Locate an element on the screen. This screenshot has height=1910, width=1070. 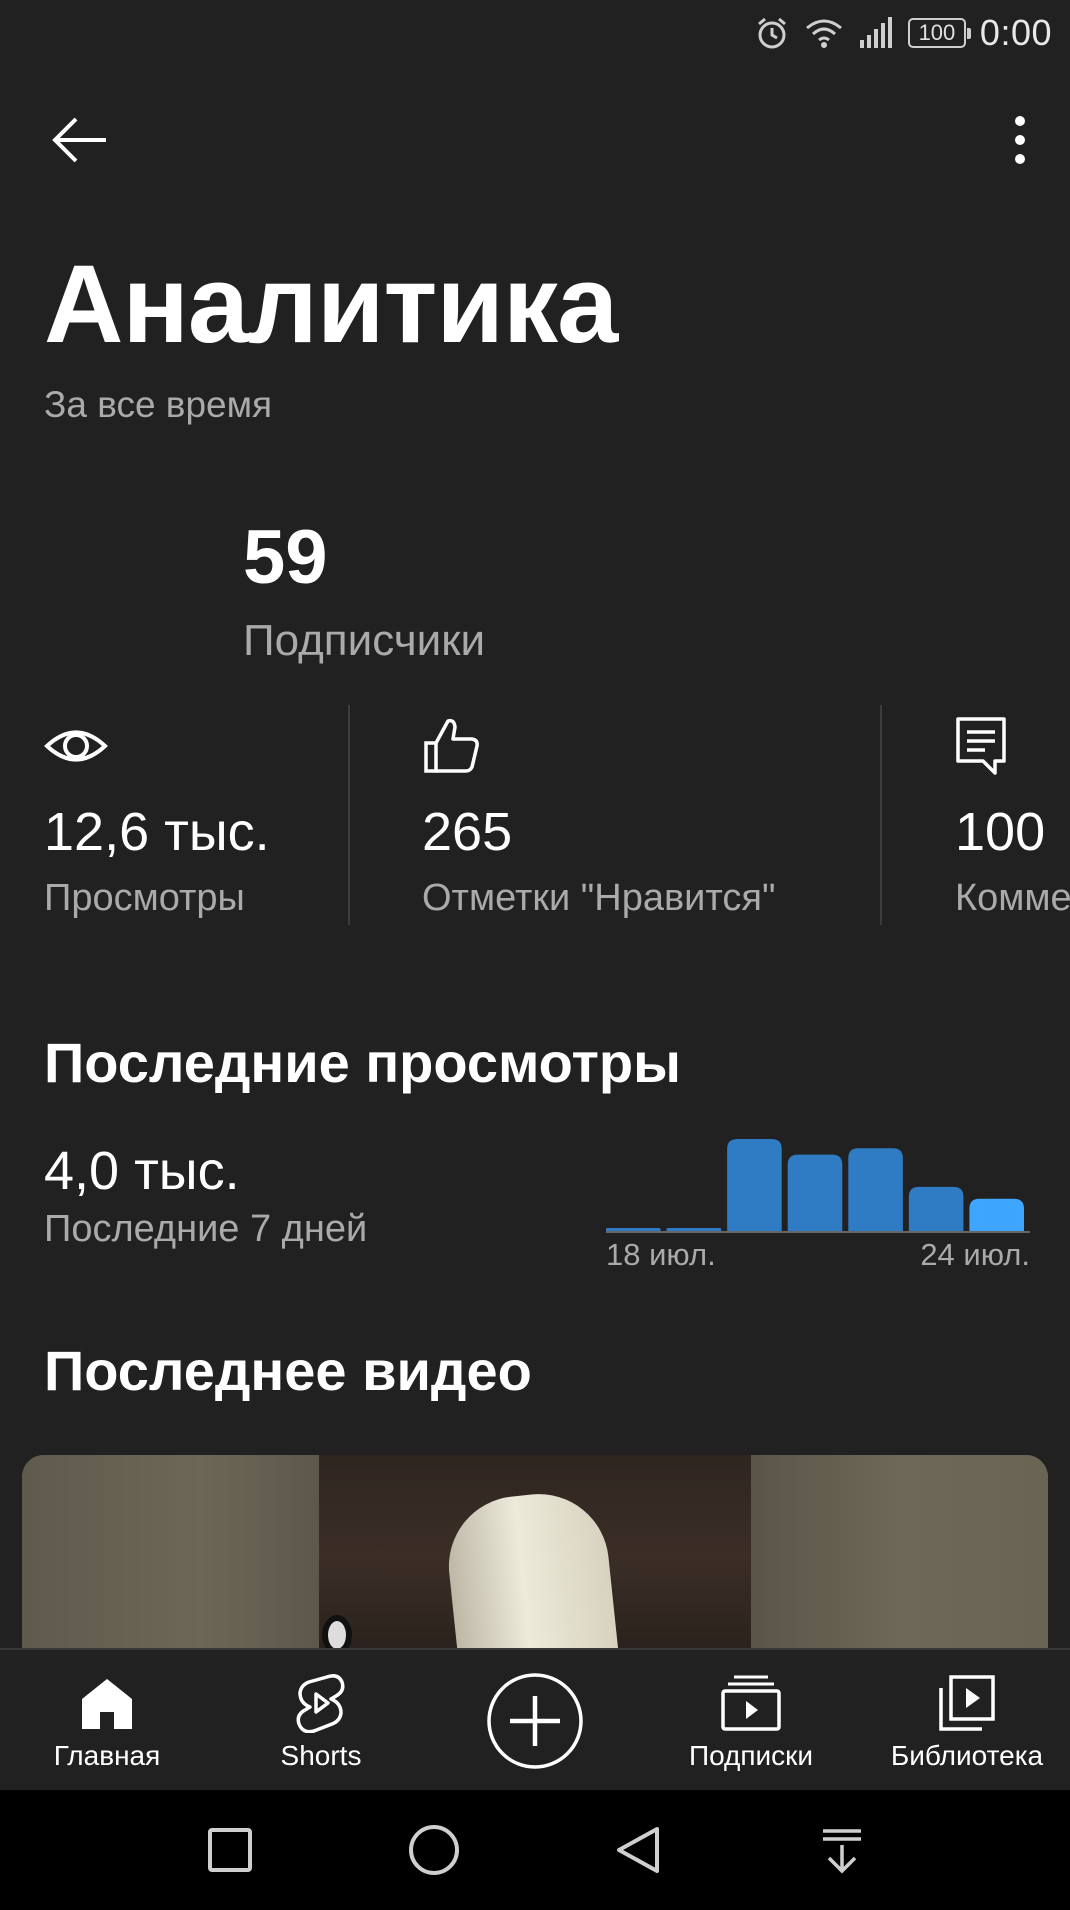
create-plus-icon is located at coordinates (535, 1721).